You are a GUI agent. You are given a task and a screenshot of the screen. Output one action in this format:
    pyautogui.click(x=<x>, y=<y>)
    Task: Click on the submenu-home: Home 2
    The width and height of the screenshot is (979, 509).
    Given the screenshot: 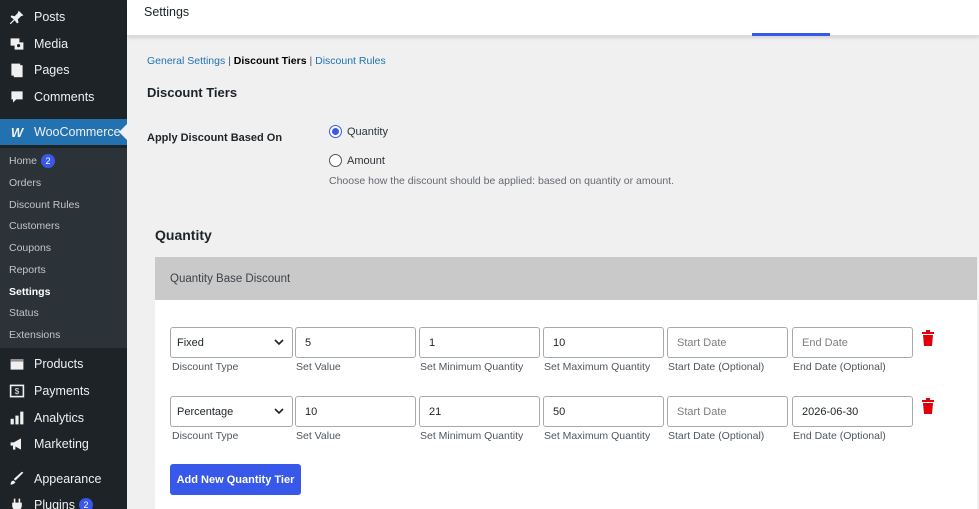 What is the action you would take?
    pyautogui.click(x=32, y=161)
    